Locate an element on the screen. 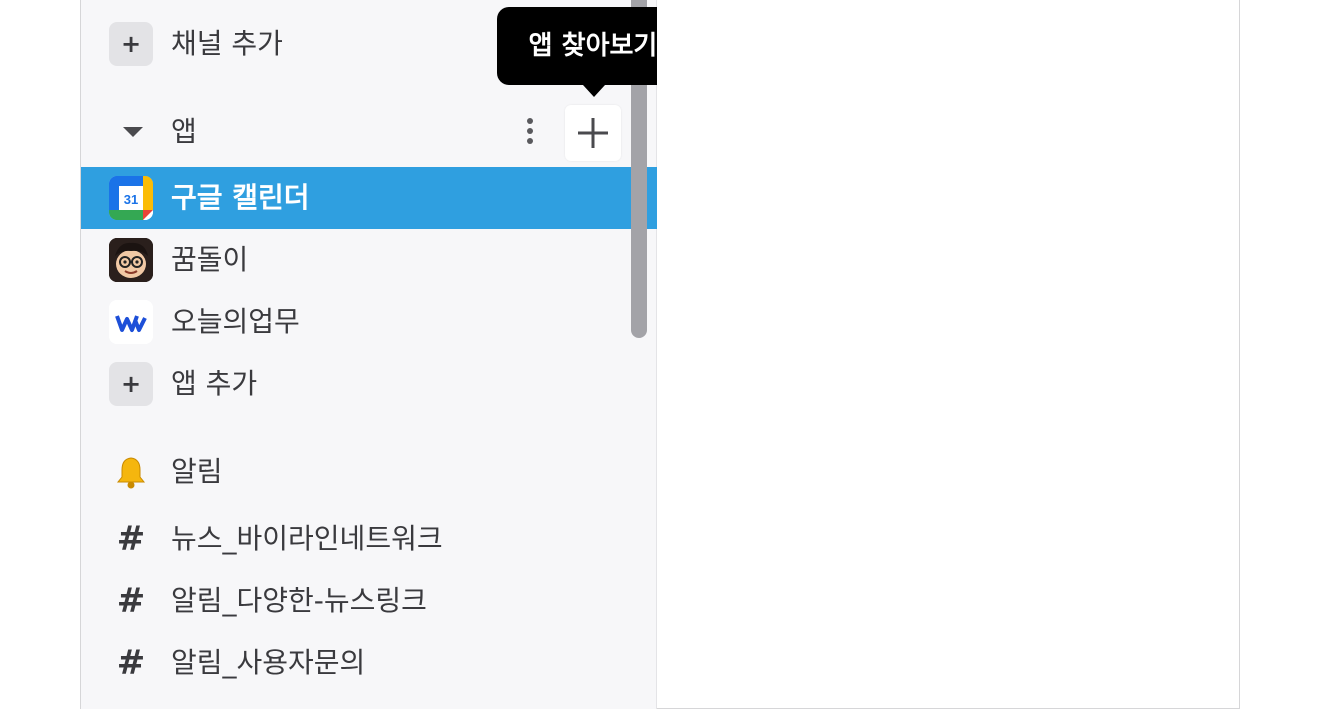 The height and width of the screenshot is (711, 1320). sidebar-item-today-tasks: 오늘의업무 is located at coordinates (369, 322).